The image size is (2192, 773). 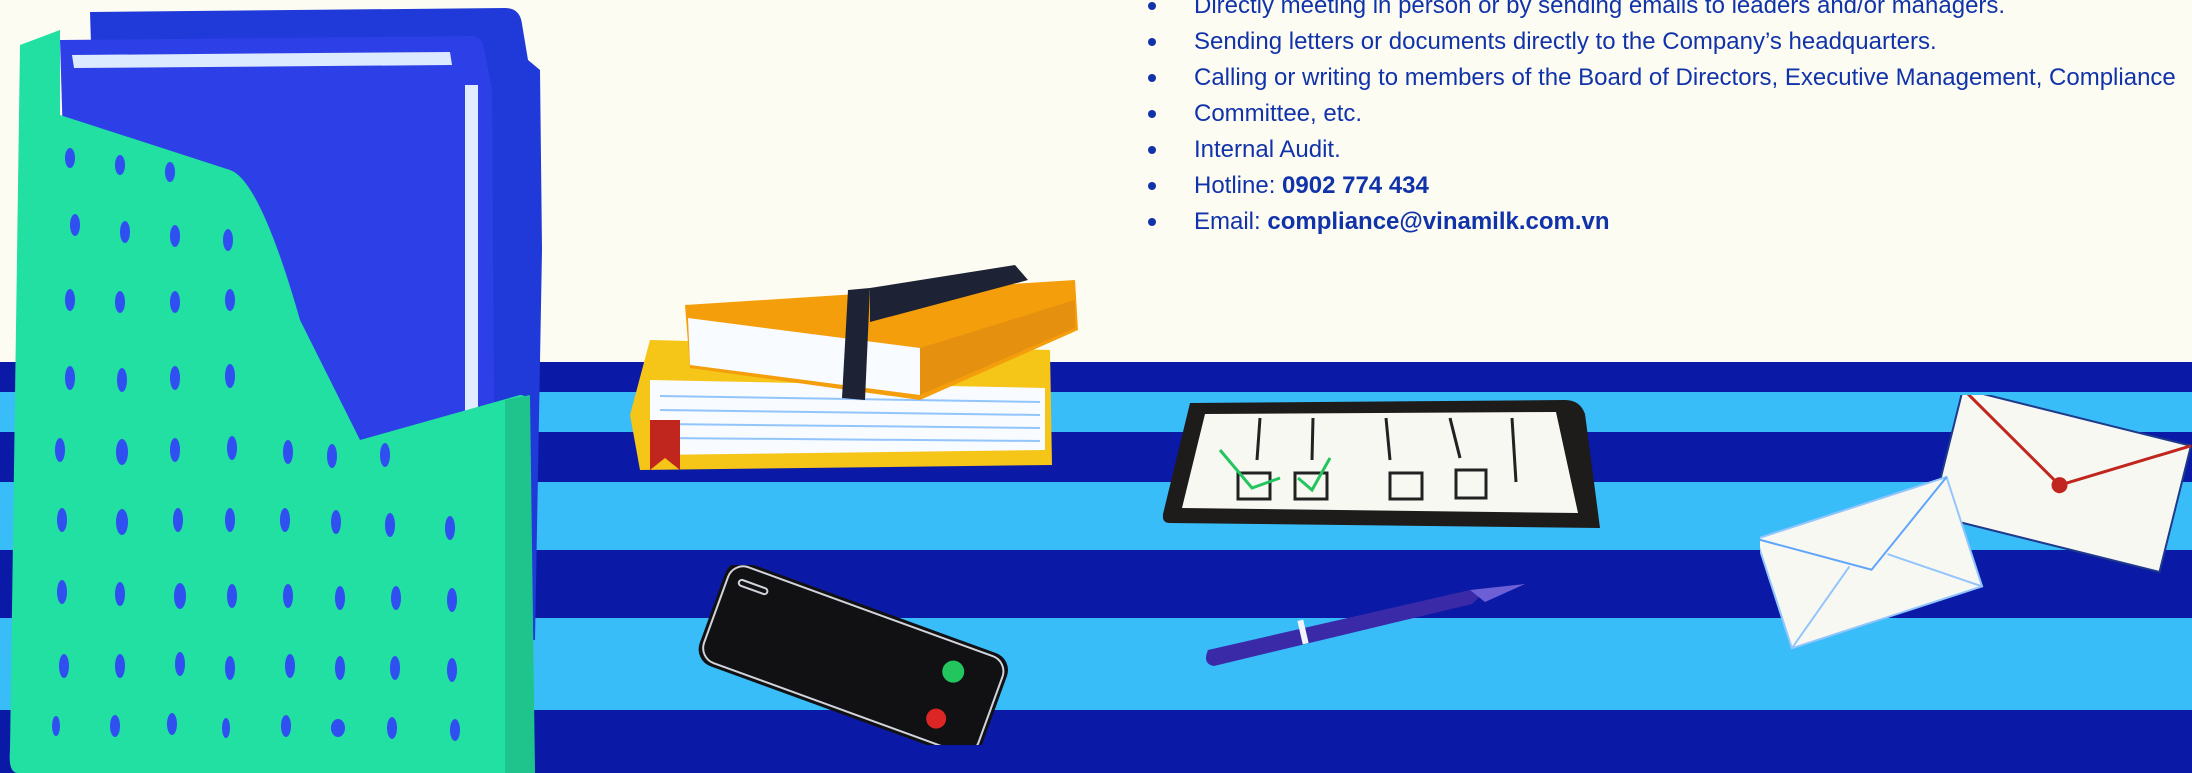 What do you see at coordinates (1345, 628) in the screenshot?
I see `pen-body` at bounding box center [1345, 628].